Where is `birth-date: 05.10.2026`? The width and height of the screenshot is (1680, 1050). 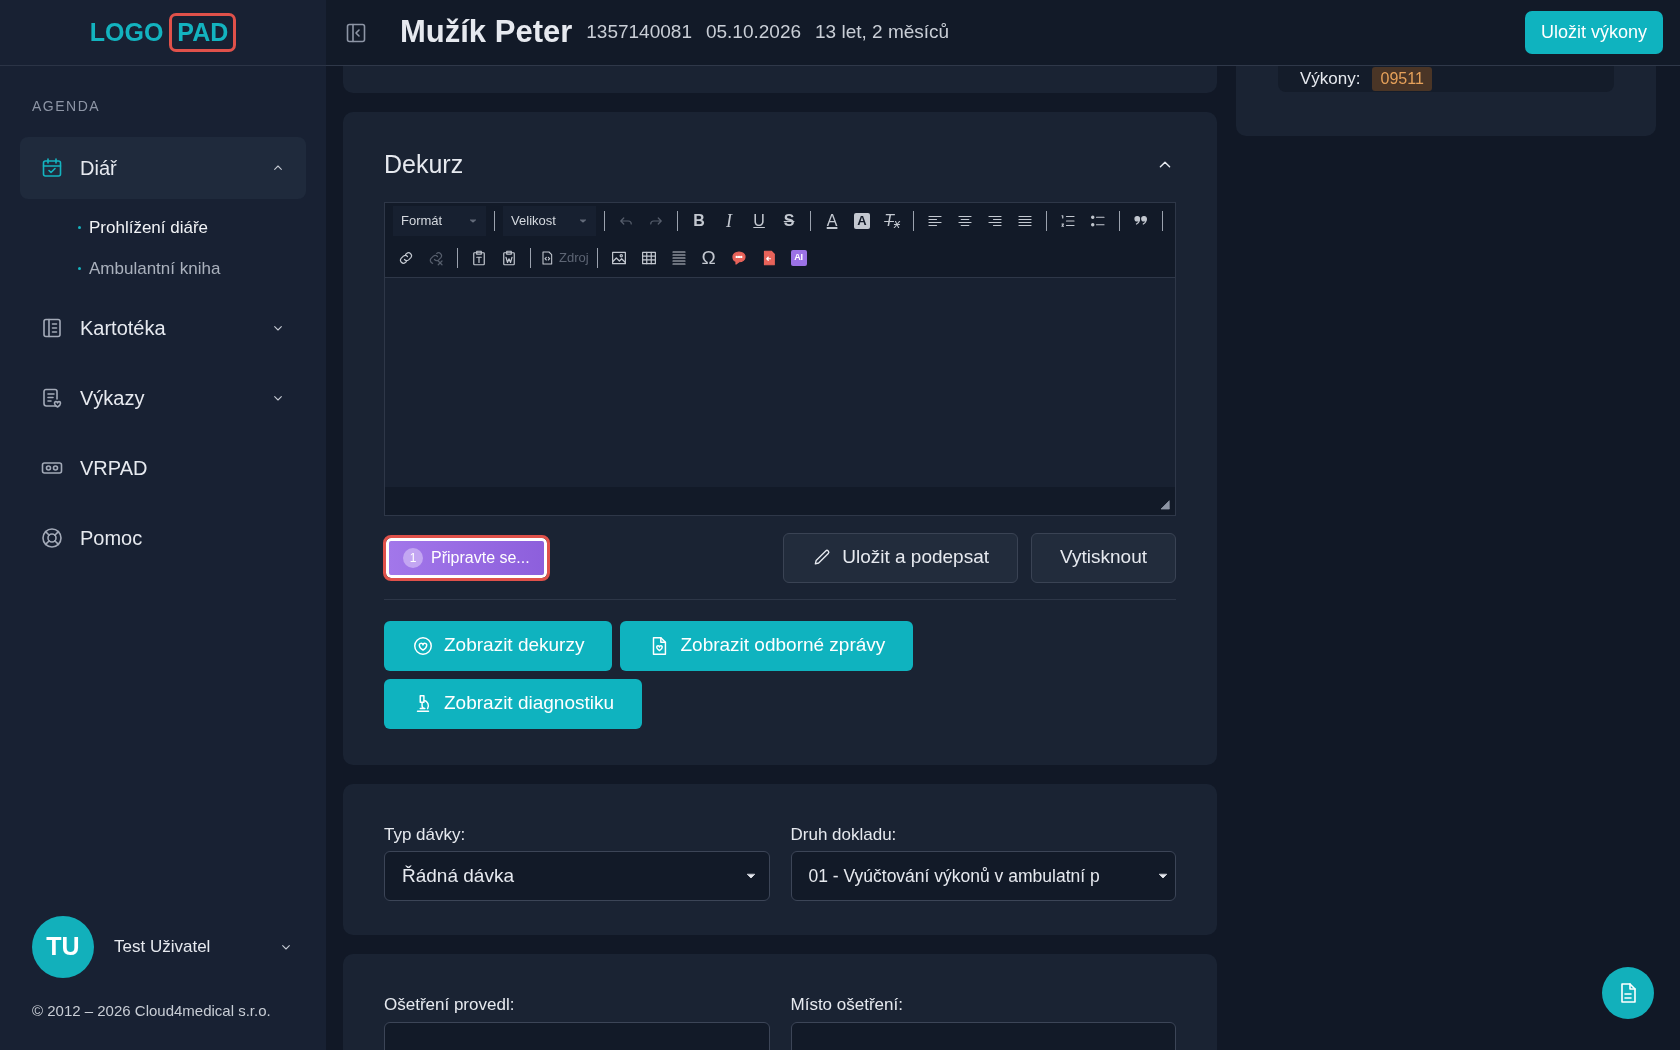
birth-date: 05.10.2026 is located at coordinates (753, 32).